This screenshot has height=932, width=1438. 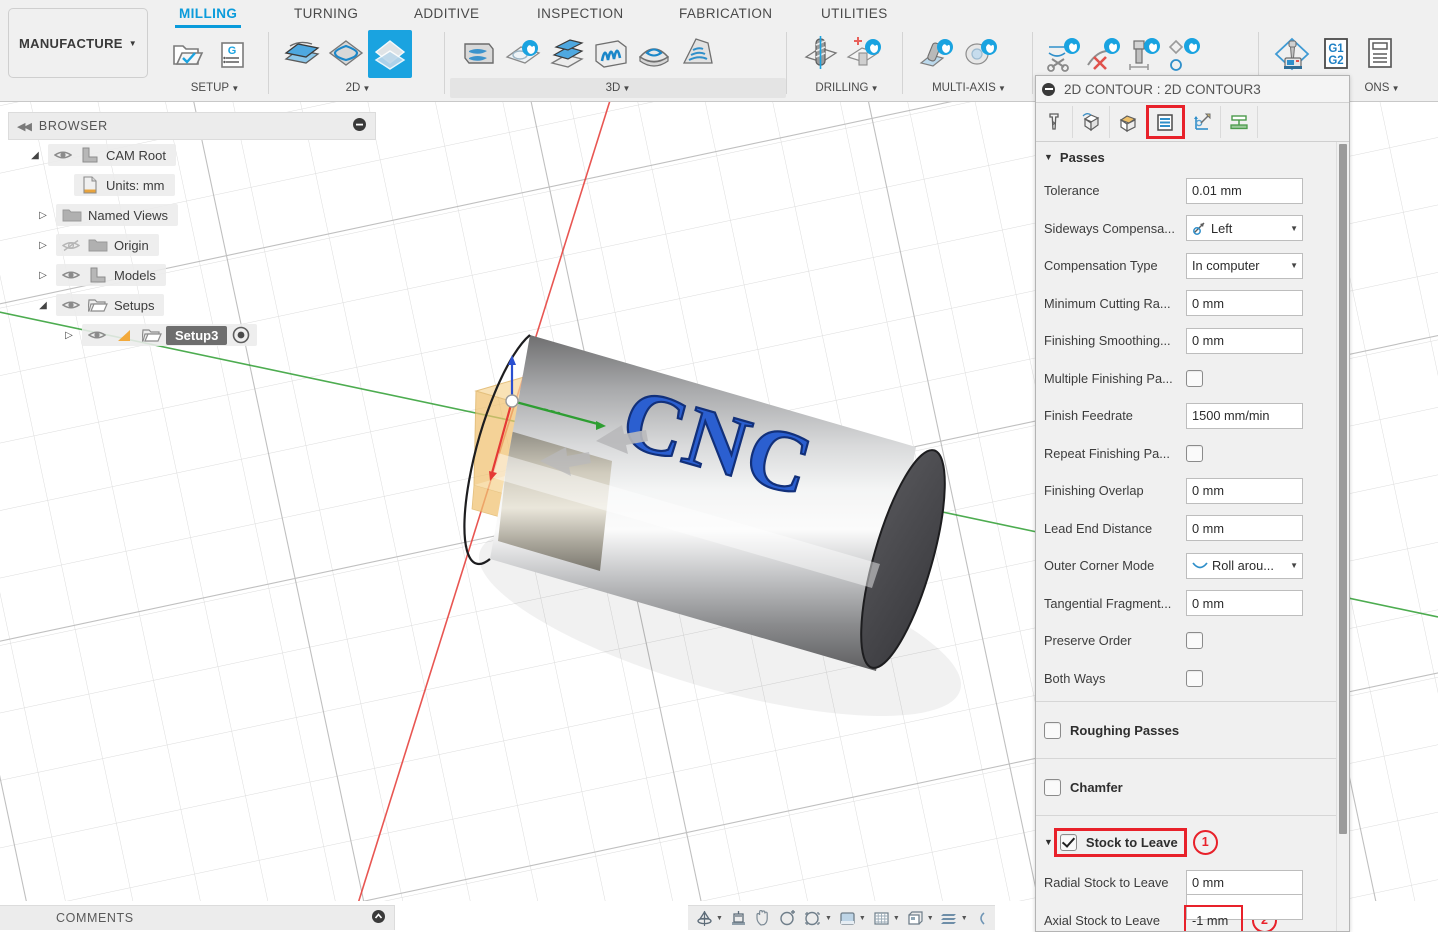 What do you see at coordinates (192, 215) in the screenshot?
I see `tree-node-named-views: ▷ Named Views` at bounding box center [192, 215].